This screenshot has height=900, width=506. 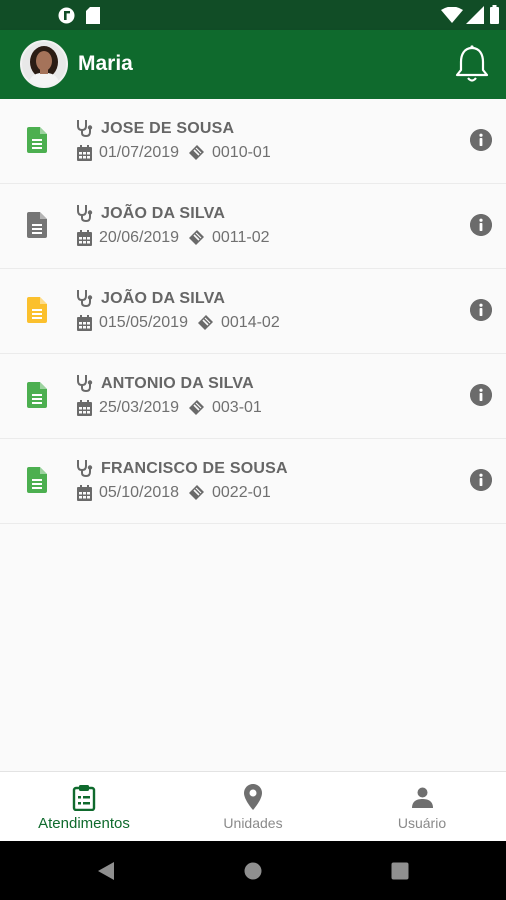 I want to click on nav-label-usuario: Usuário, so click(x=422, y=823).